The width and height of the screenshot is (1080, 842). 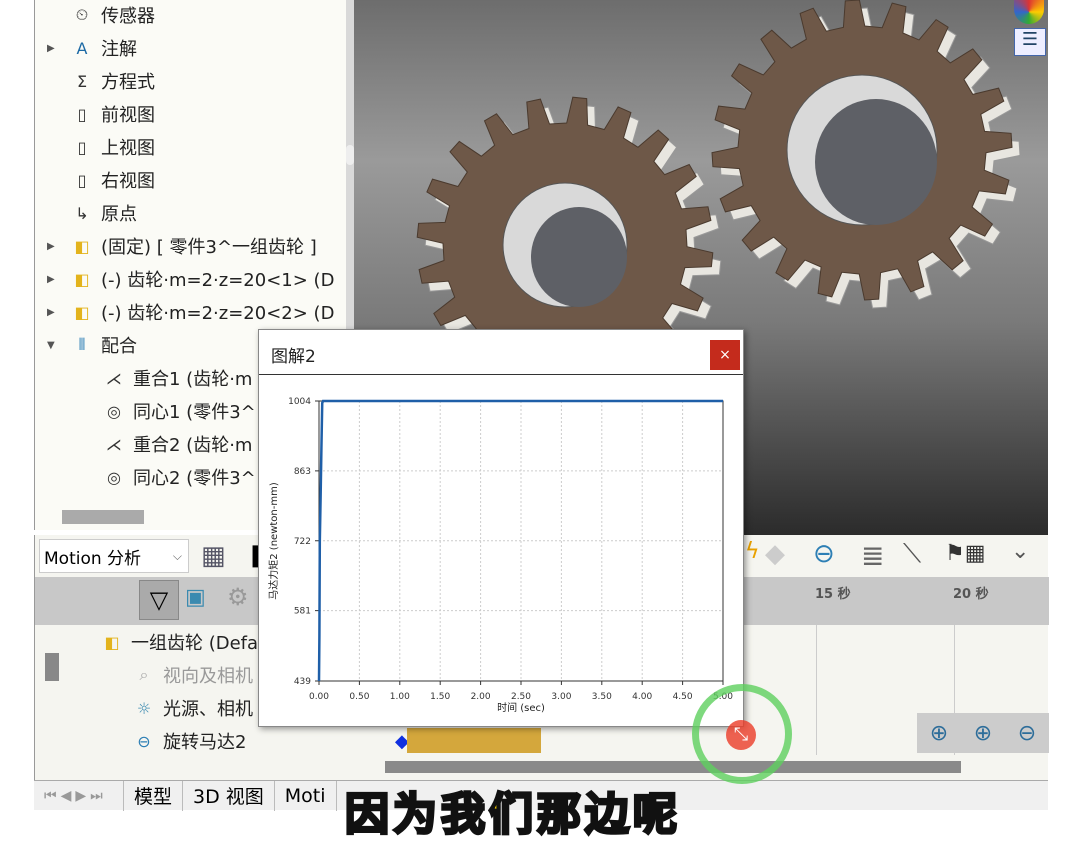 I want to click on filter-icon: ▽, so click(x=159, y=600).